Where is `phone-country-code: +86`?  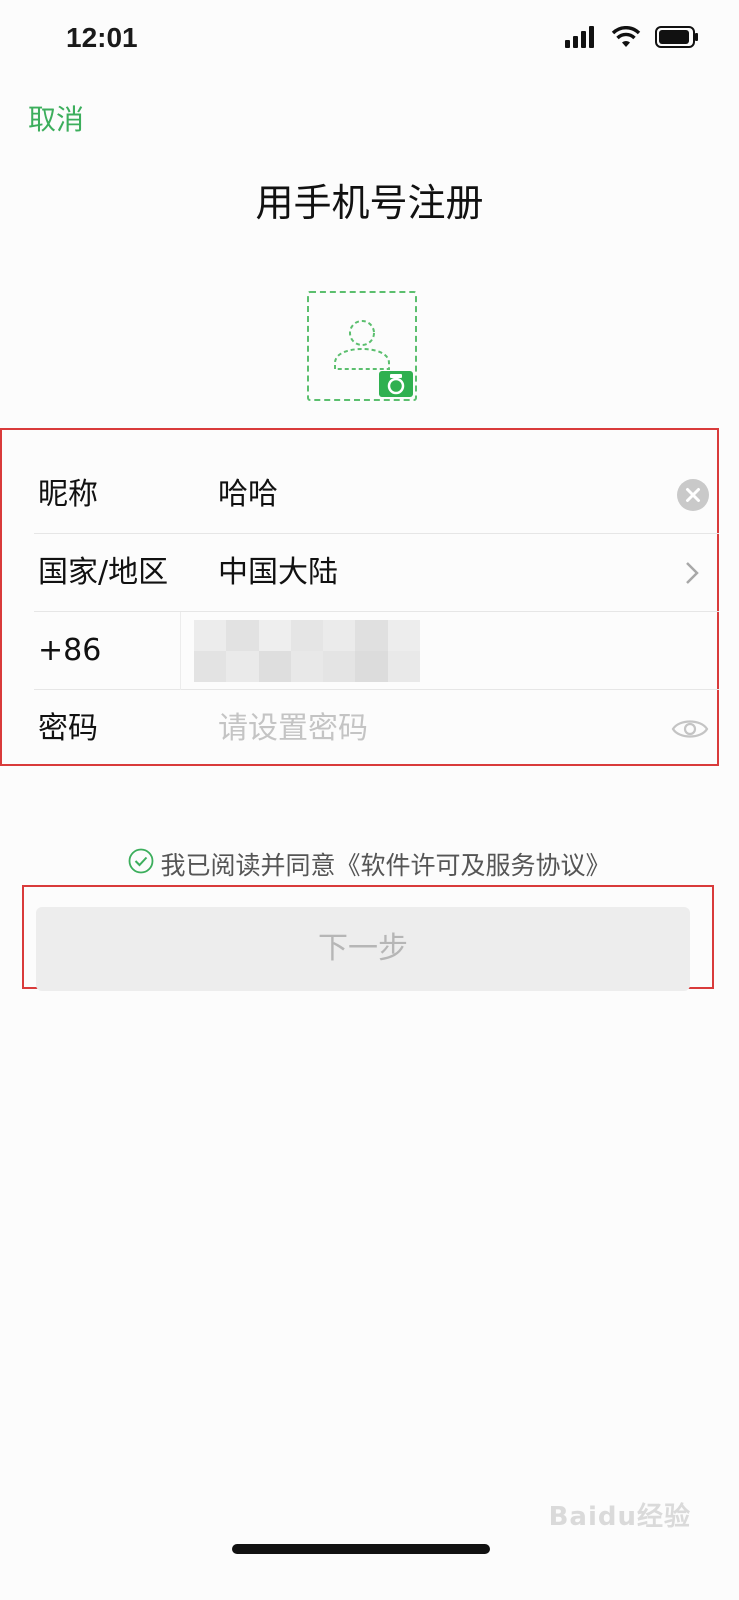 phone-country-code: +86 is located at coordinates (70, 650).